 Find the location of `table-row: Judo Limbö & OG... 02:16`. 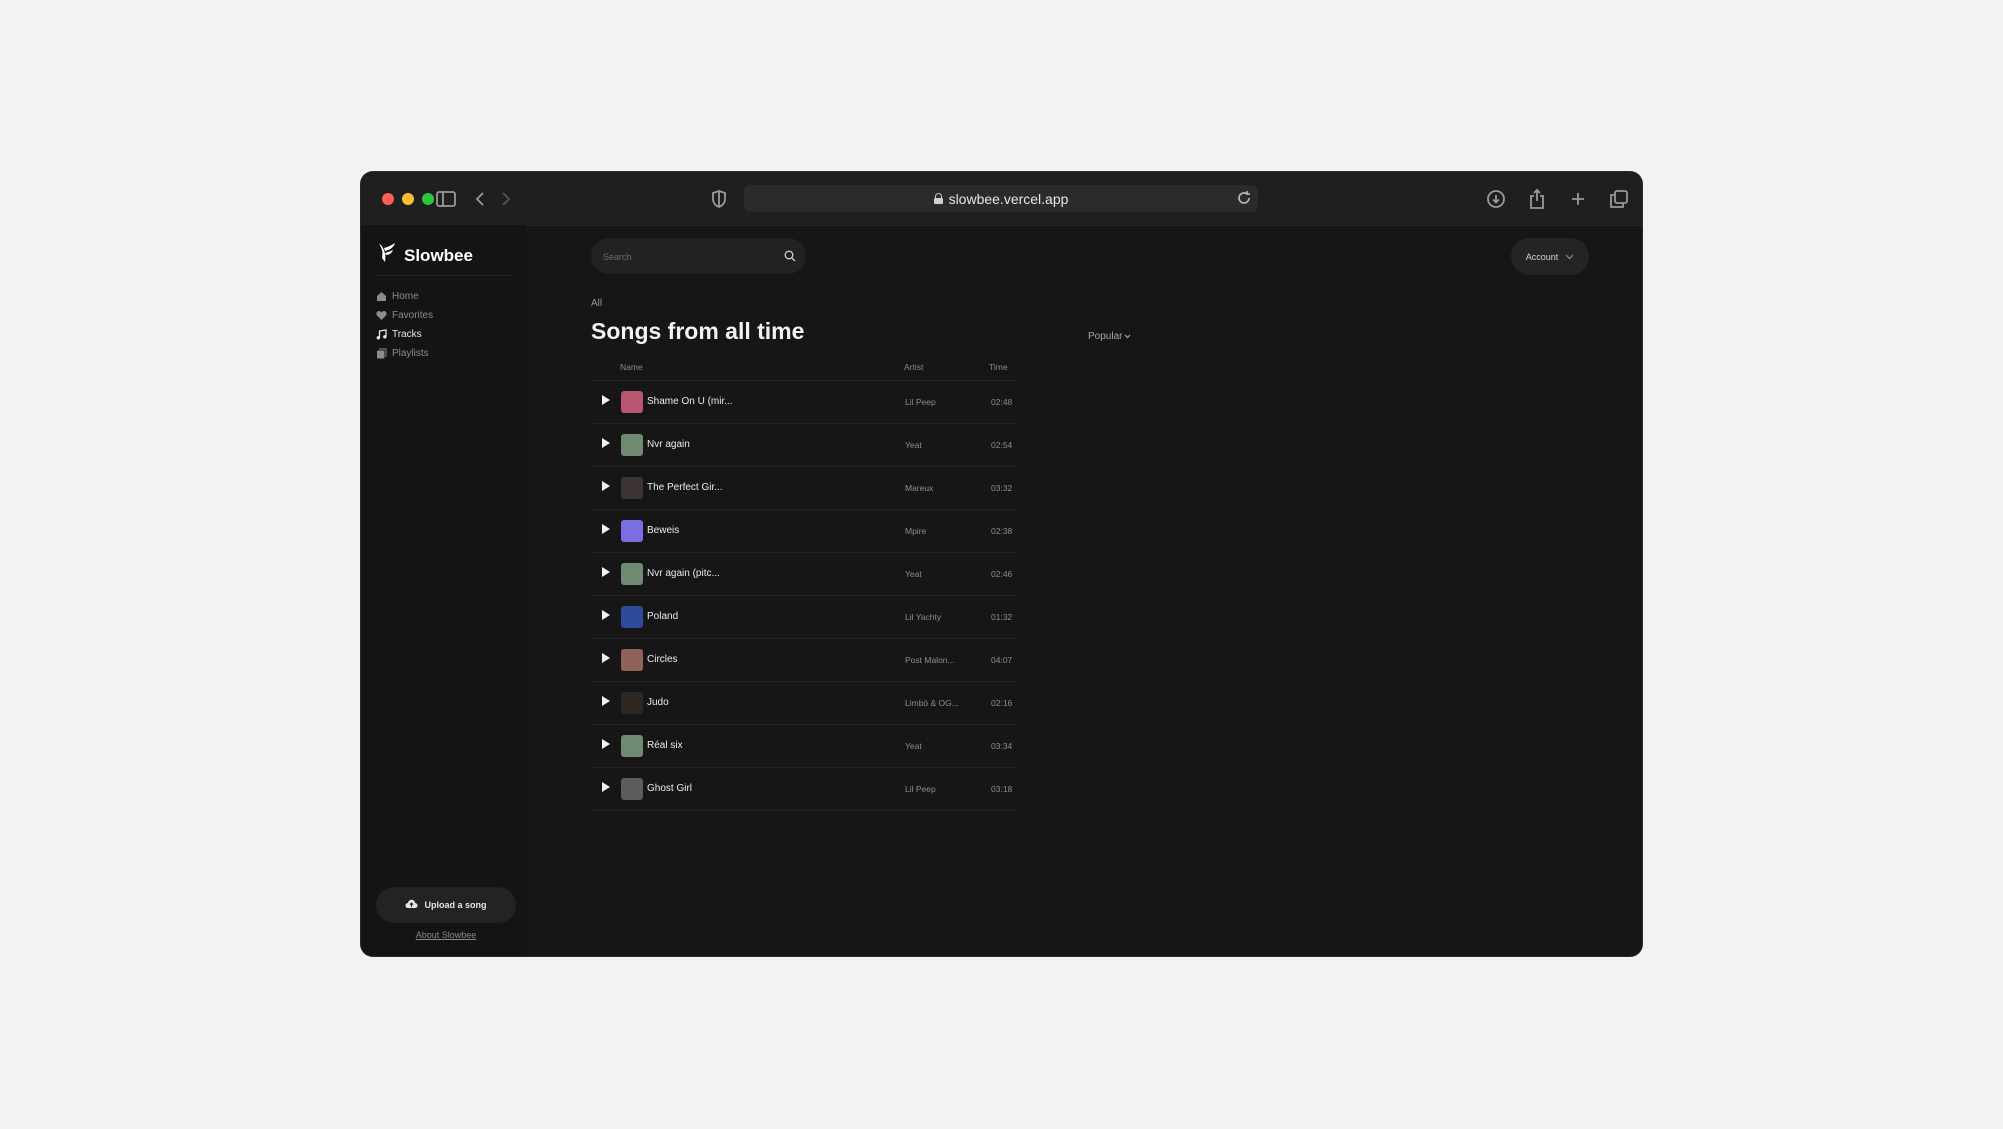

table-row: Judo Limbö & OG... 02:16 is located at coordinates (804, 703).